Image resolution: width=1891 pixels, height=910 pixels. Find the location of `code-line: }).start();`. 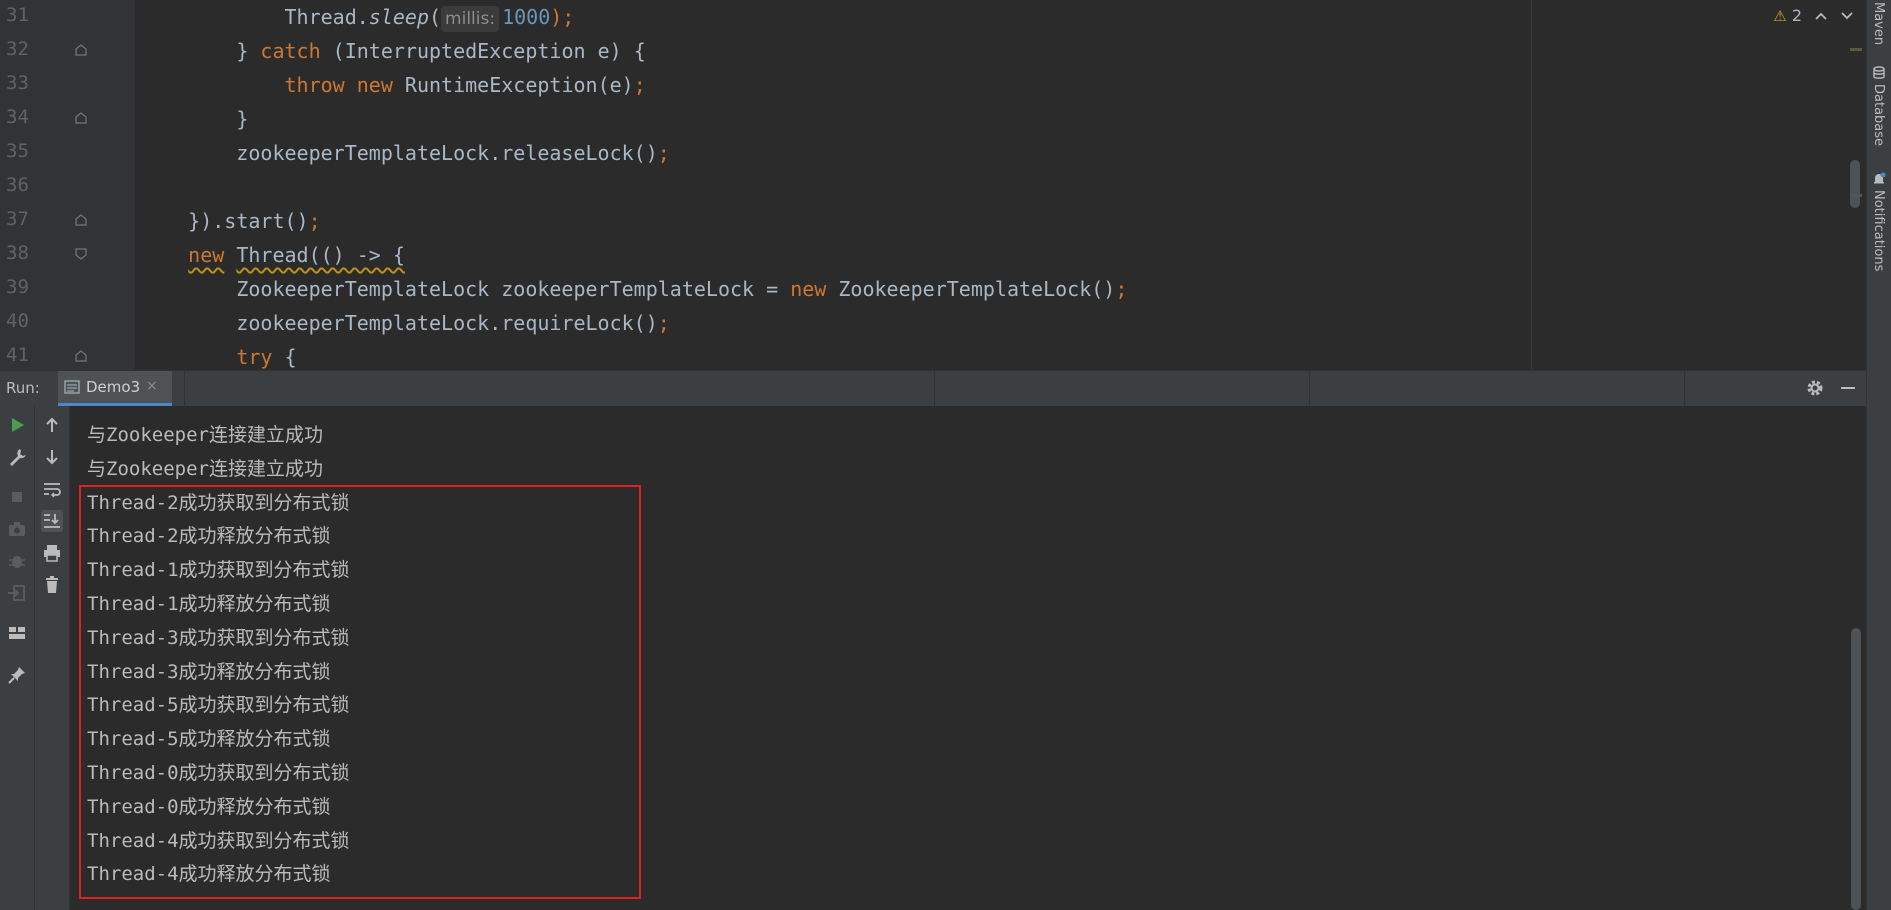

code-line: }).start(); is located at coordinates (230, 221).